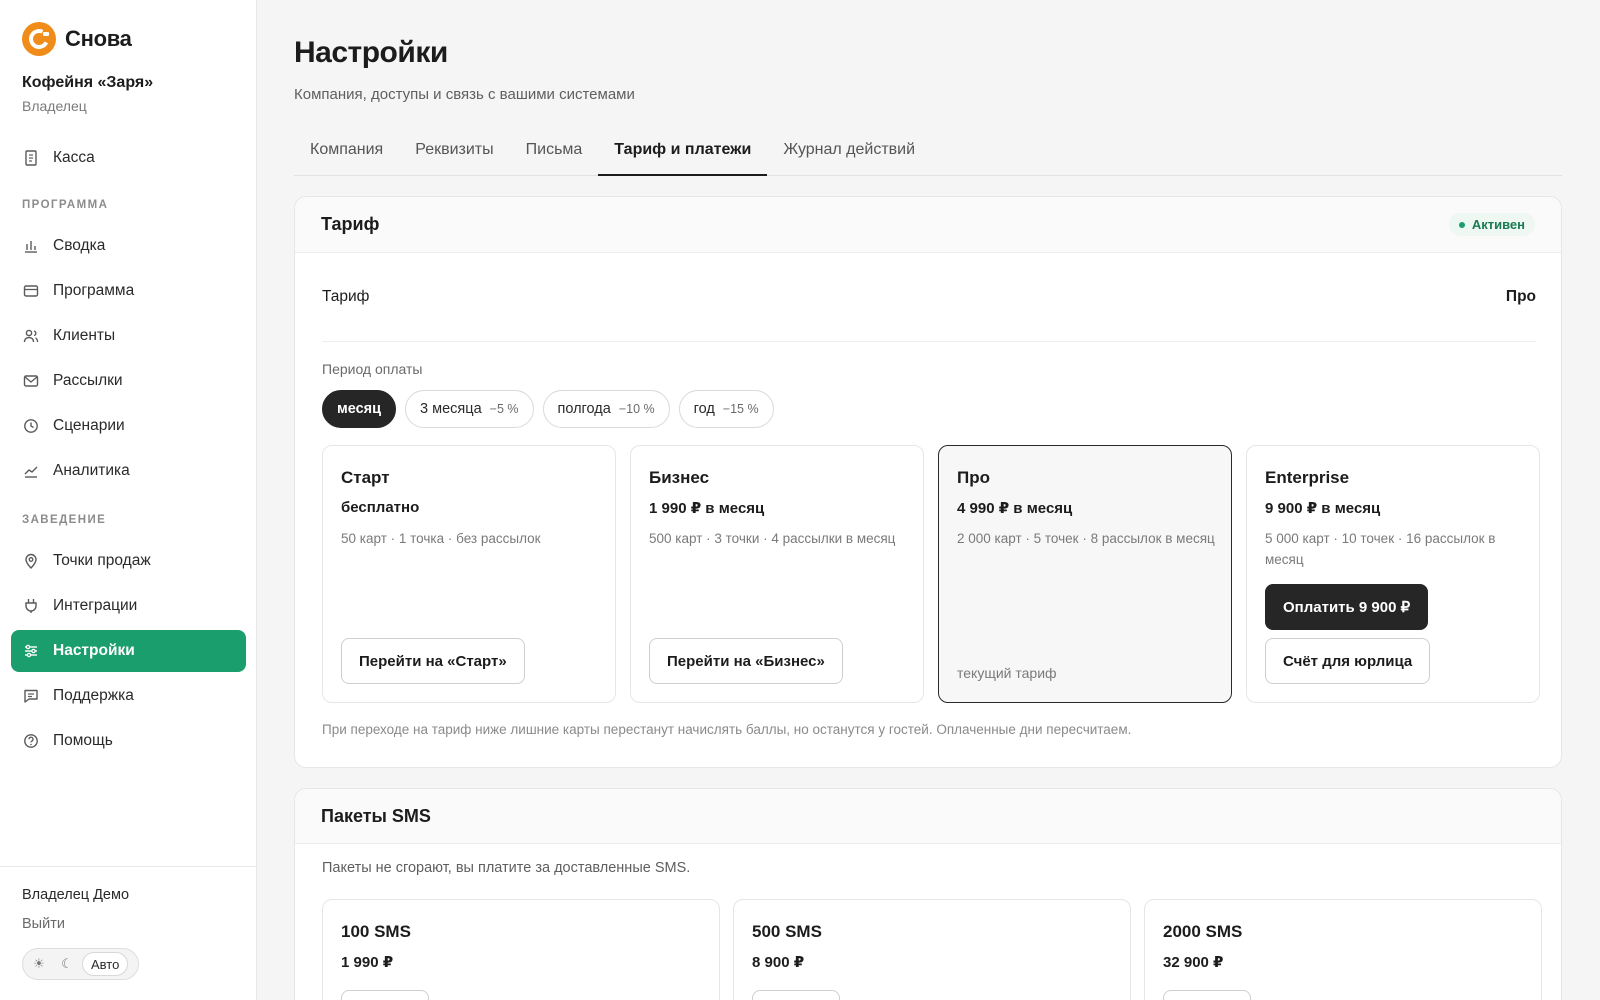 The width and height of the screenshot is (1600, 1000). I want to click on plan-price: бесплатно, so click(380, 507).